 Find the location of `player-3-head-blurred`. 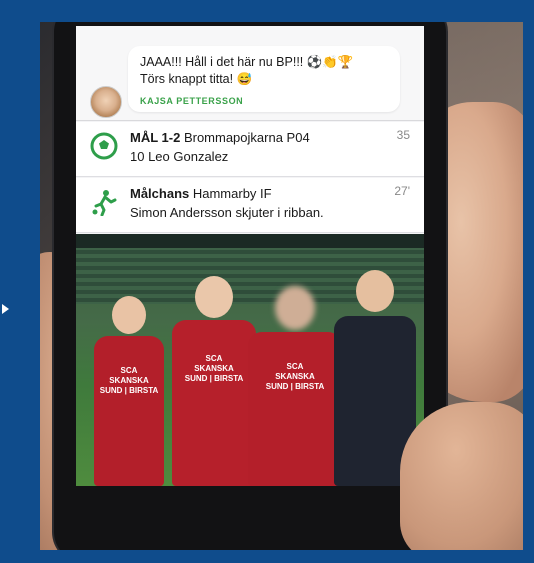

player-3-head-blurred is located at coordinates (295, 308).